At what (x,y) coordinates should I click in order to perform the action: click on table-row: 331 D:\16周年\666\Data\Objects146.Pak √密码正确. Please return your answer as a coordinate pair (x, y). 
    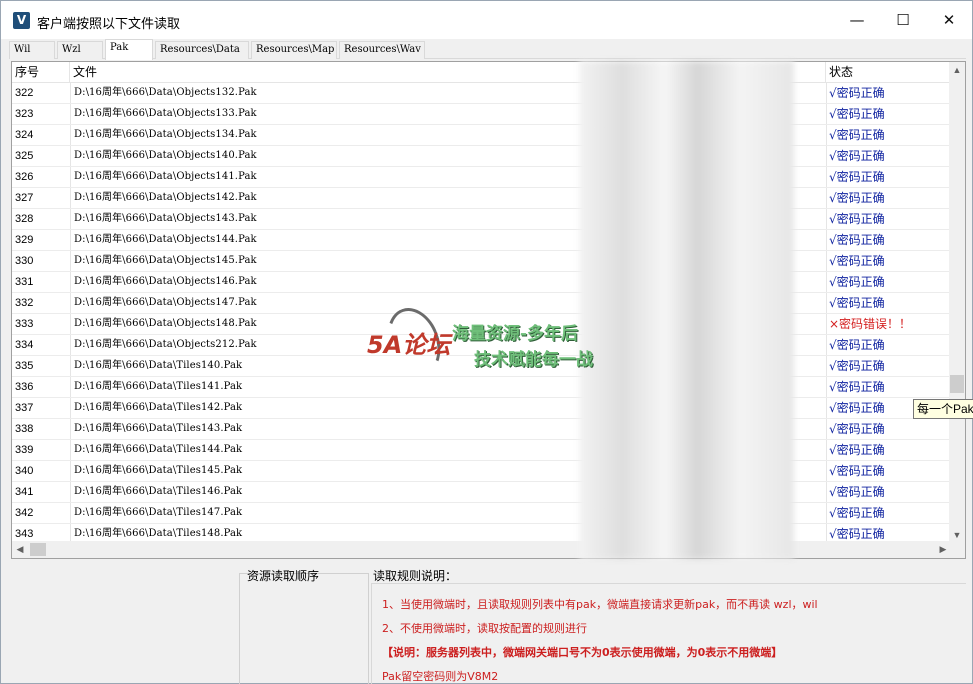
    Looking at the image, I should click on (481, 282).